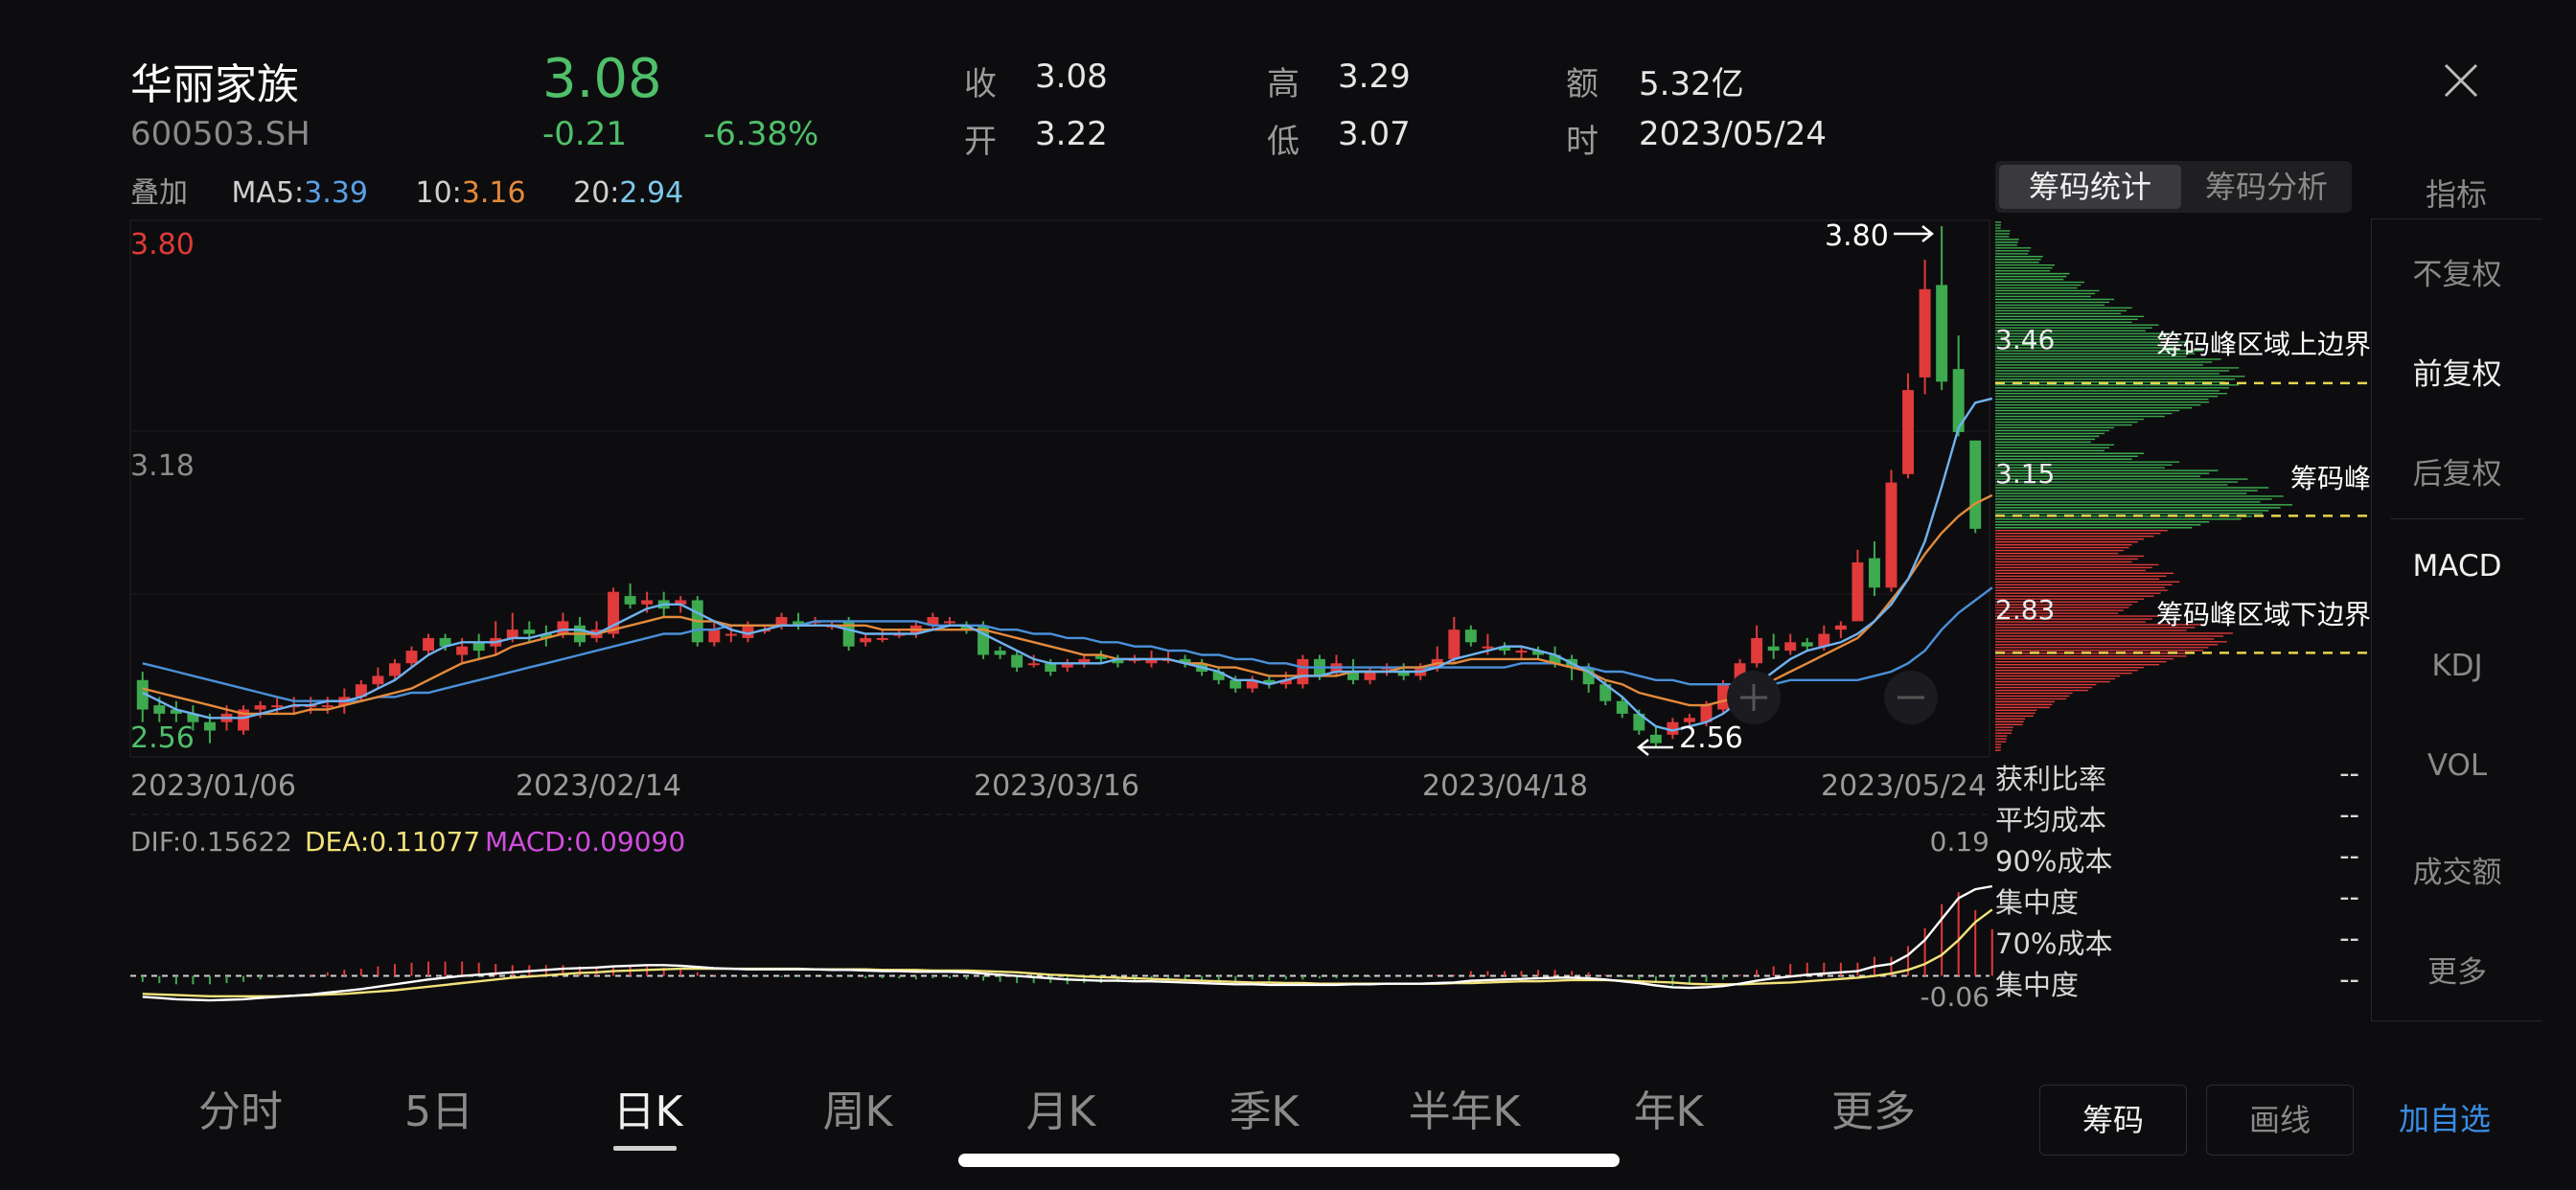 The height and width of the screenshot is (1190, 2576). I want to click on chip-upper-price: 3.46, so click(2026, 340).